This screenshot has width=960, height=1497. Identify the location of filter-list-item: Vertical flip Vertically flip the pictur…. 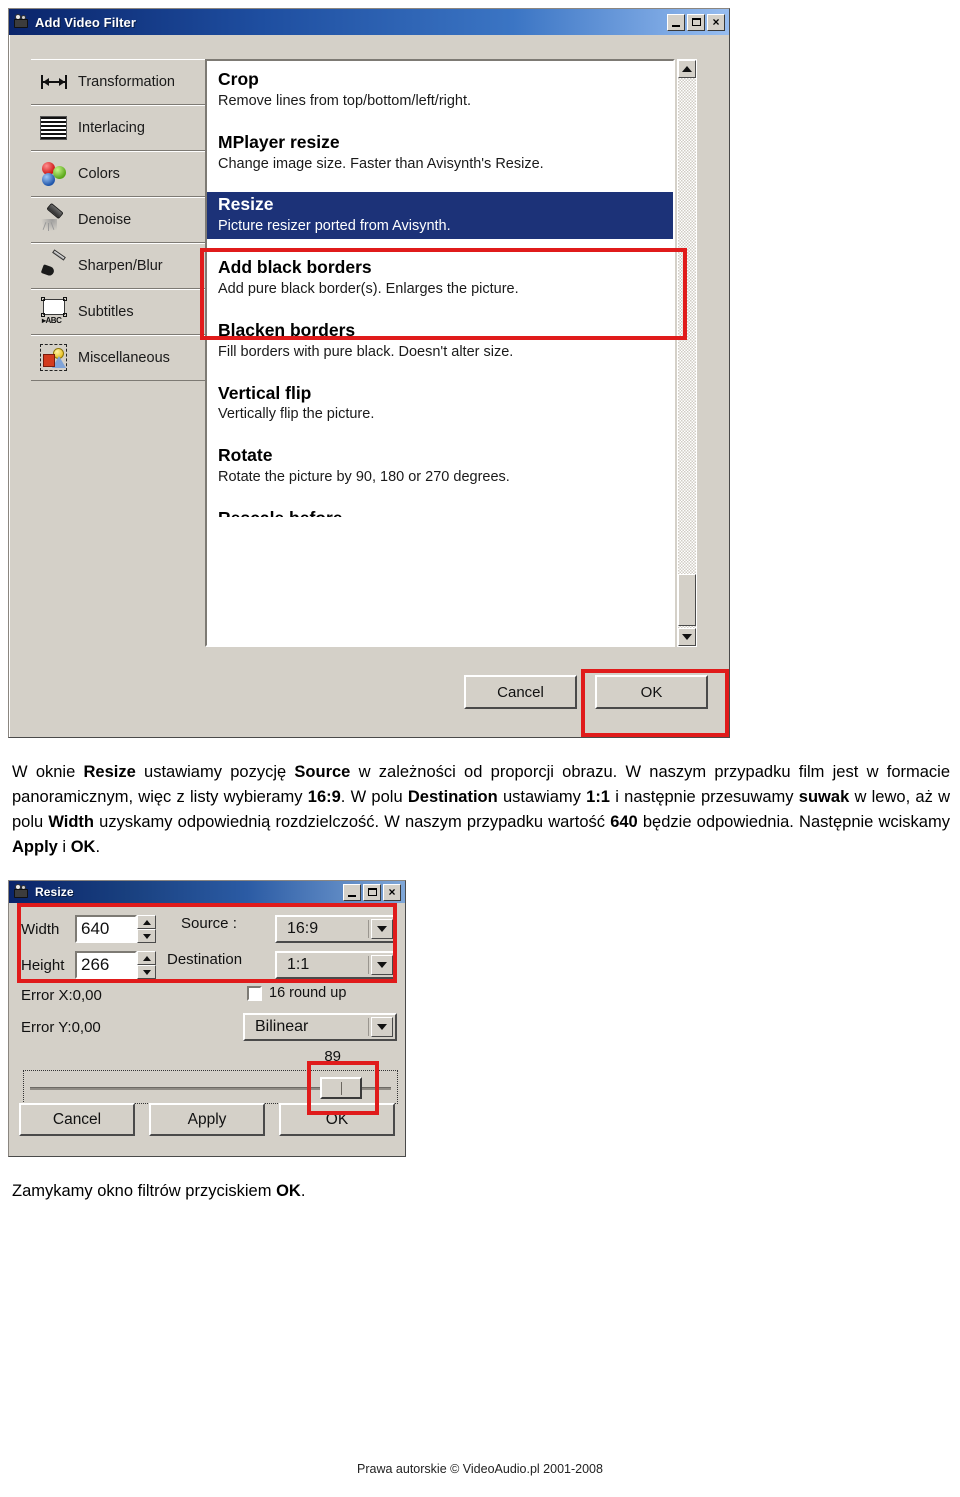
(443, 404).